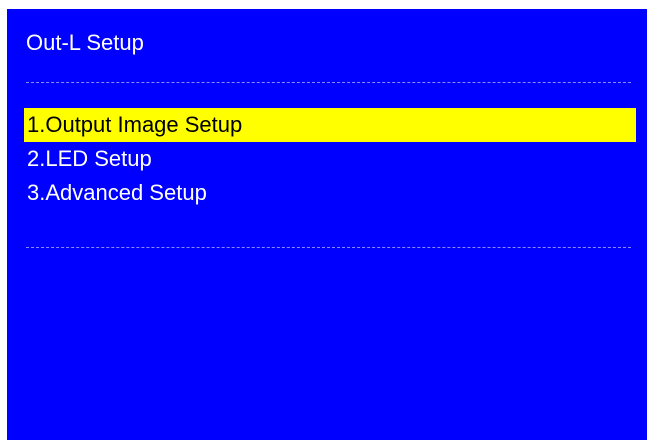  Describe the element at coordinates (330, 125) in the screenshot. I see `menu-item-output-image-setup: 1.Output Image Setup` at that location.